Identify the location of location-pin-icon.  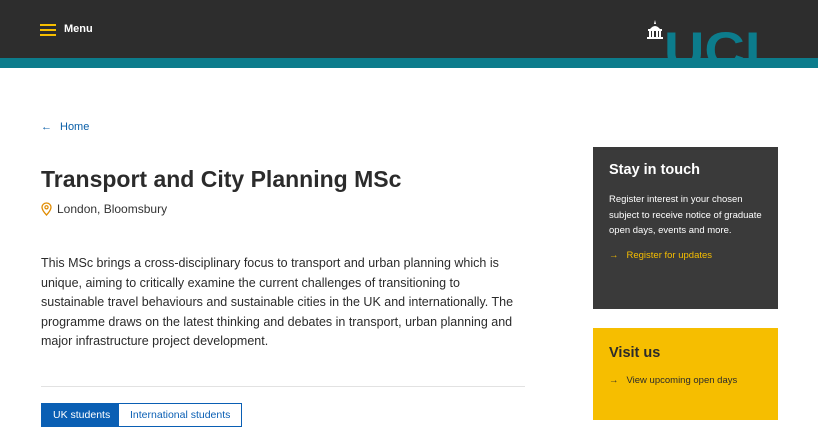
(46, 209).